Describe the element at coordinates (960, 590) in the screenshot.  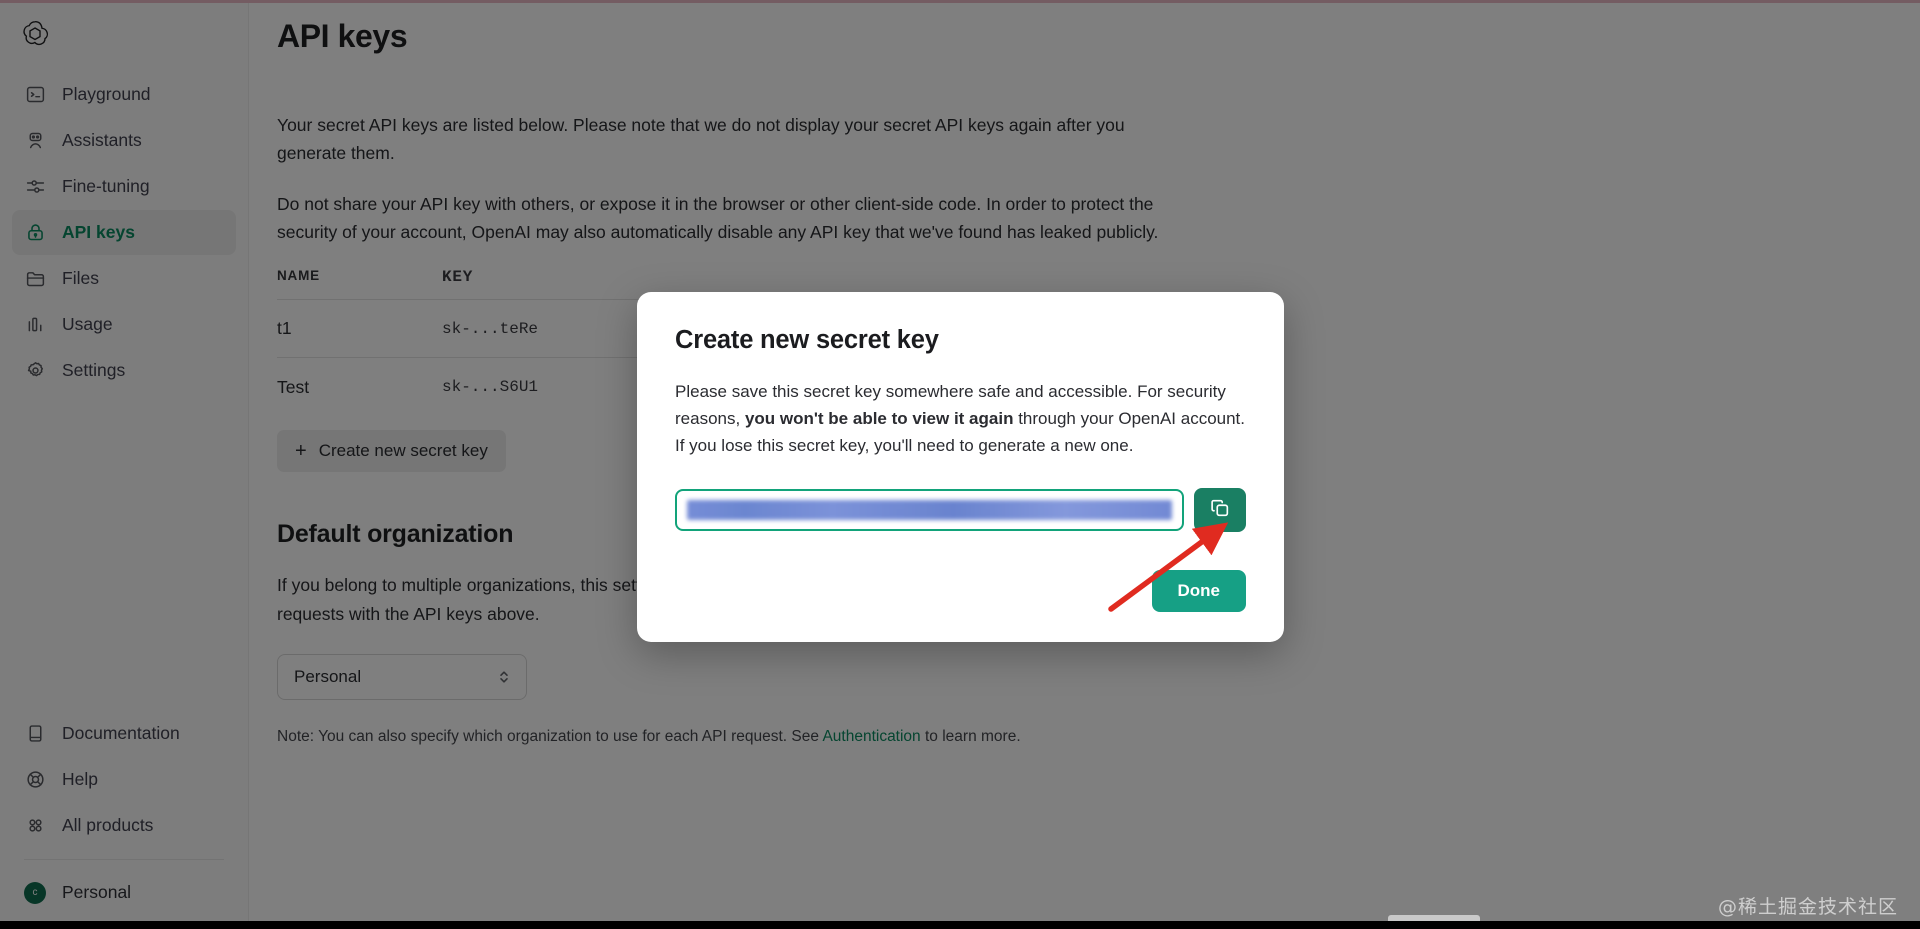
I see `modal-footer: Done` at that location.